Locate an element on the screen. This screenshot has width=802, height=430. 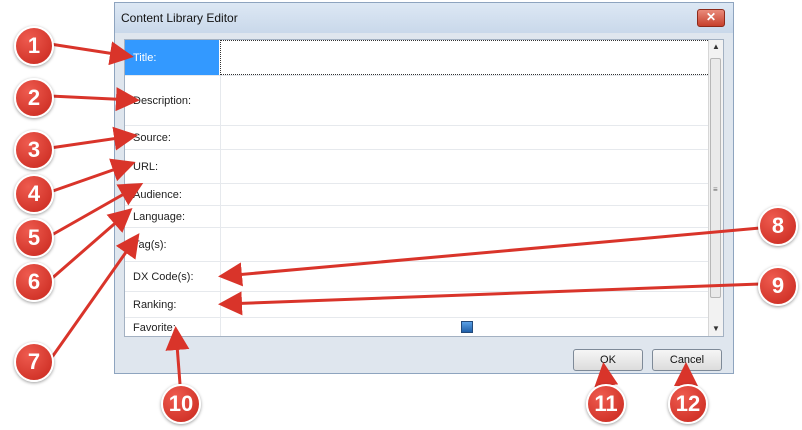
callout-5: 5 is located at coordinates (34, 238).